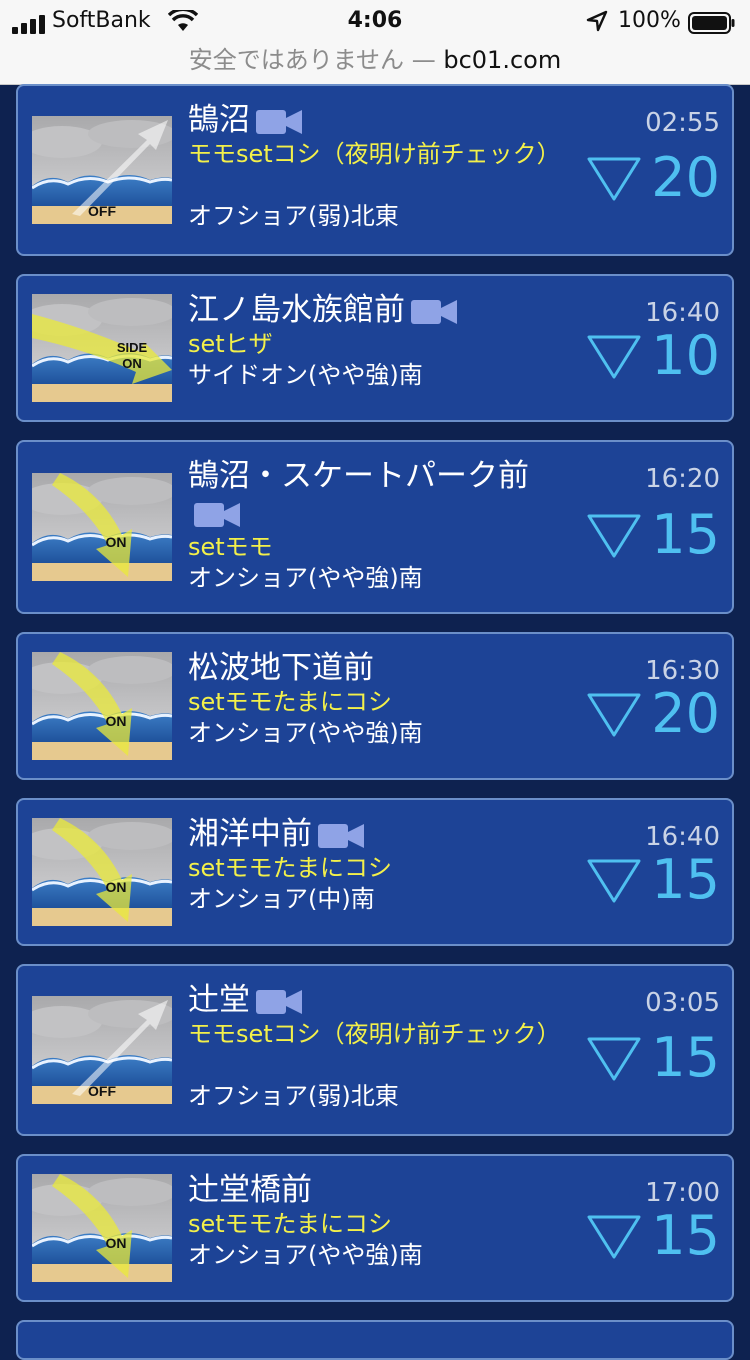 The image size is (750, 1360). What do you see at coordinates (685, 355) in the screenshot?
I see `surf-score: 10` at bounding box center [685, 355].